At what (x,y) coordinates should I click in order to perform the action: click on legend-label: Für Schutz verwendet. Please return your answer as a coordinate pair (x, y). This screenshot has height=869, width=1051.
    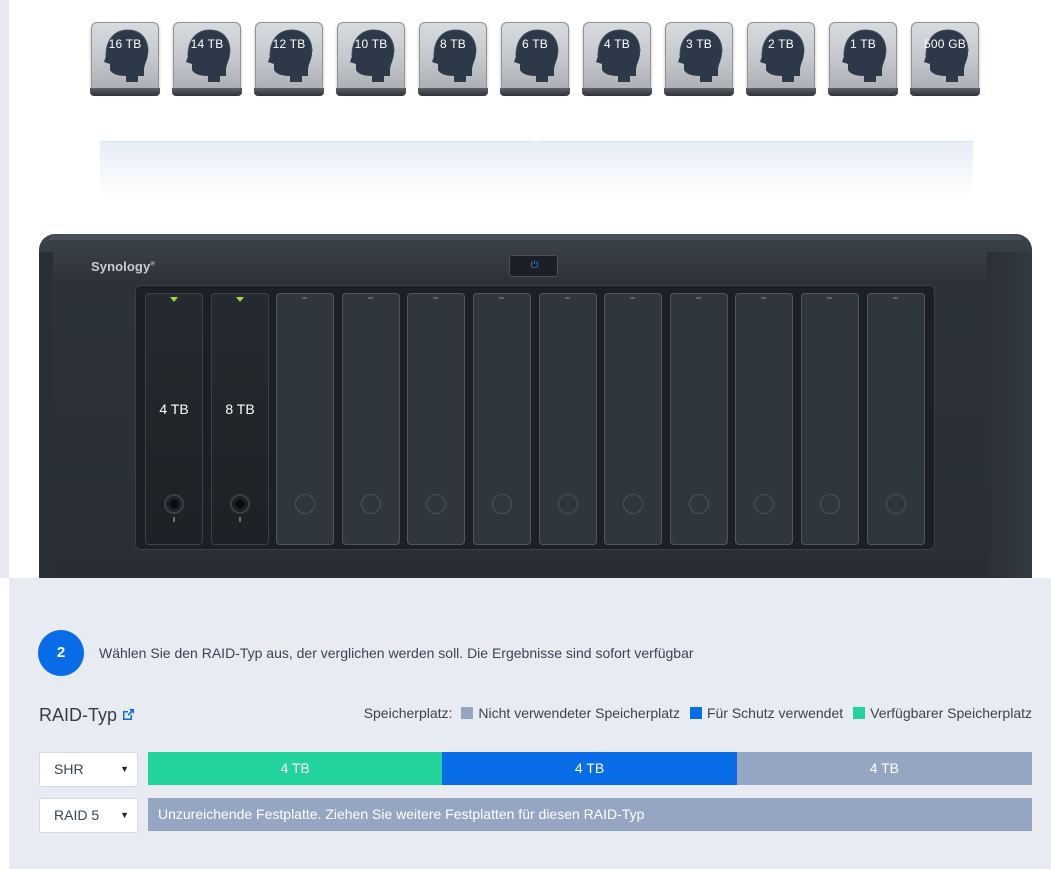
    Looking at the image, I should click on (775, 713).